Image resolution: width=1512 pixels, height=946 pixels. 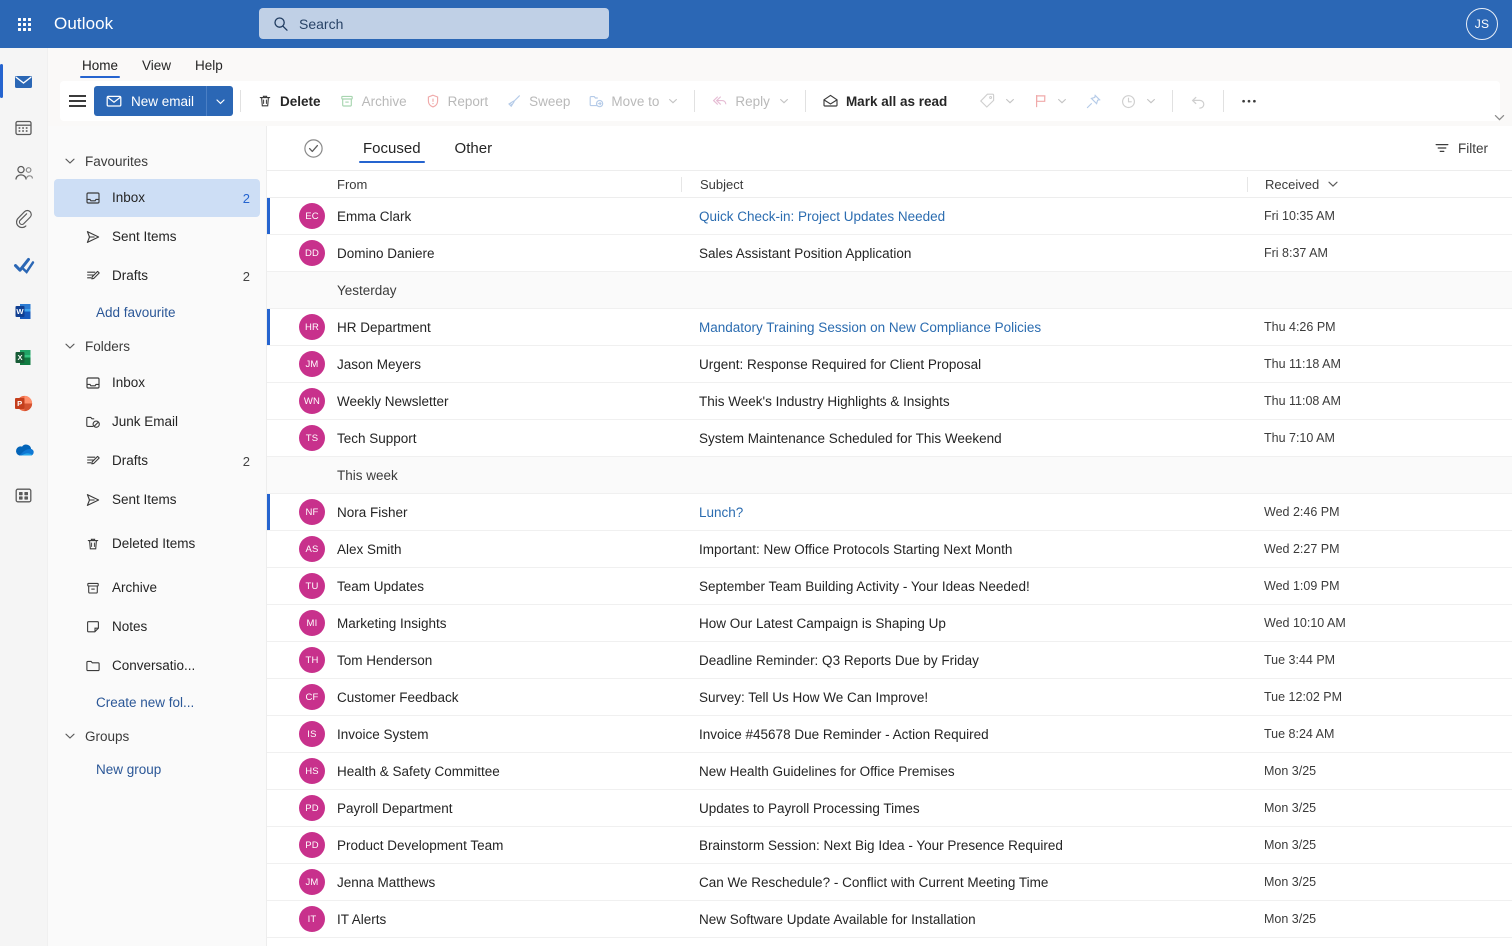 What do you see at coordinates (386, 882) in the screenshot?
I see `message-sender: Jenna Matthews` at bounding box center [386, 882].